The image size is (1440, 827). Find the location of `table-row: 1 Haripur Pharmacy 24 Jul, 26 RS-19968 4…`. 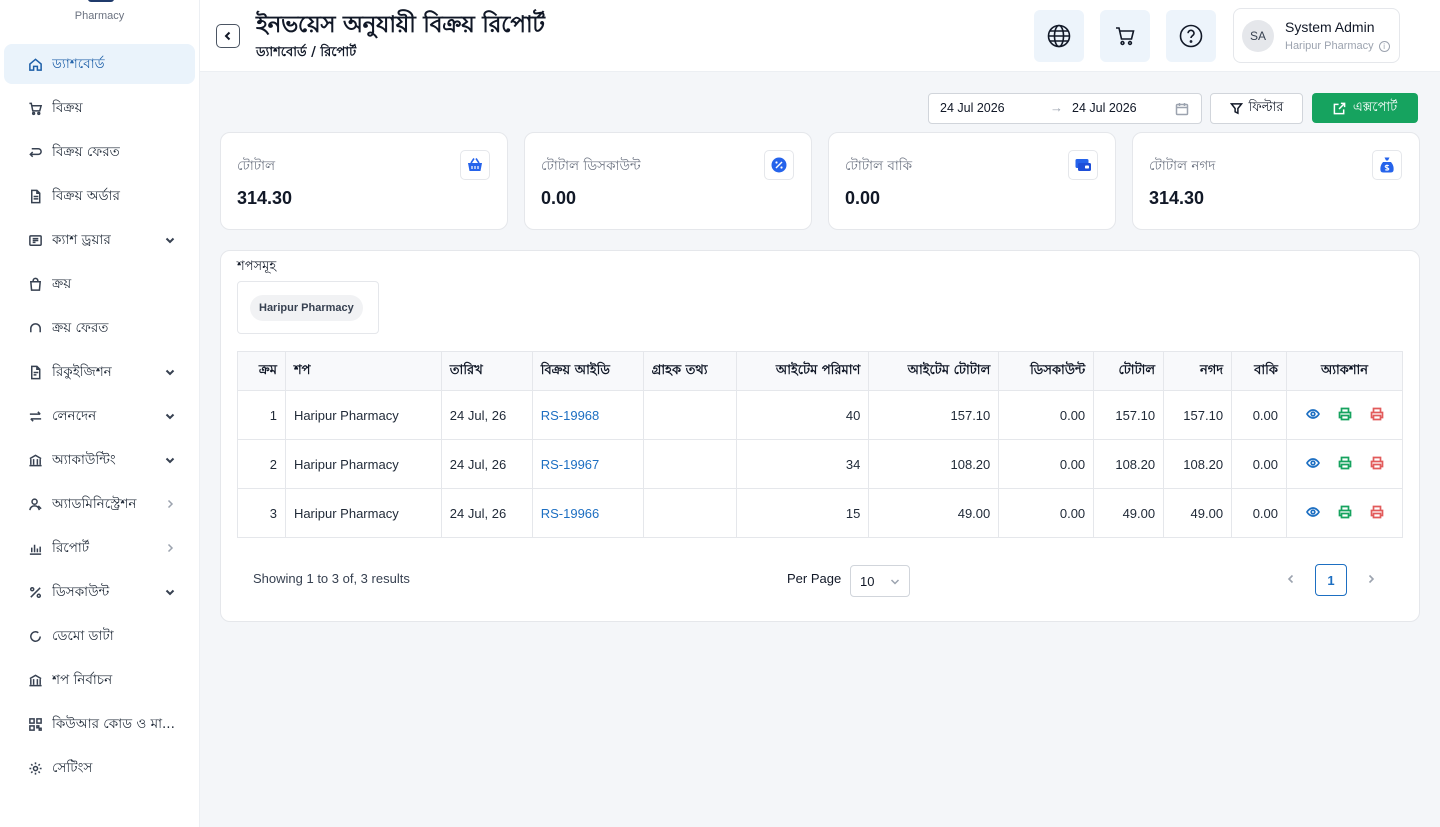

table-row: 1 Haripur Pharmacy 24 Jul, 26 RS-19968 4… is located at coordinates (820, 415).